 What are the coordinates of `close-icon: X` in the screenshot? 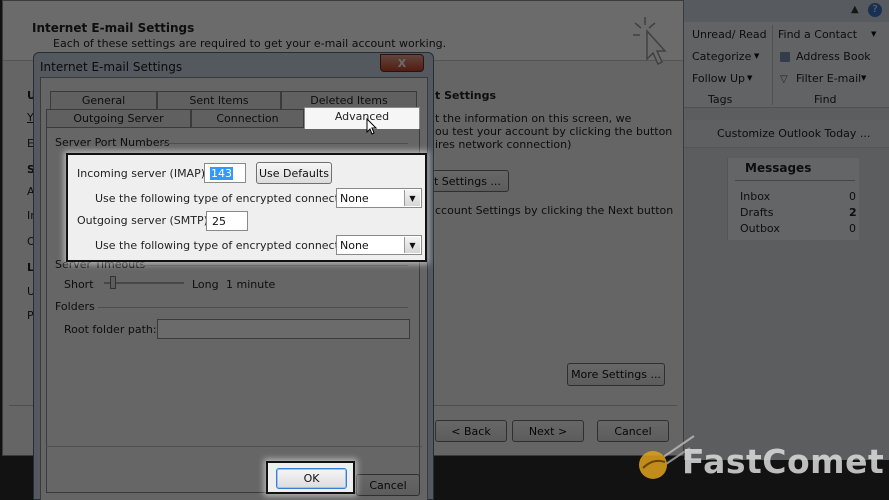 It's located at (402, 63).